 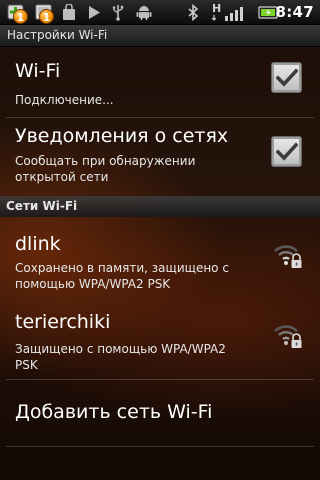 What do you see at coordinates (144, 12) in the screenshot?
I see `android-debug-icon` at bounding box center [144, 12].